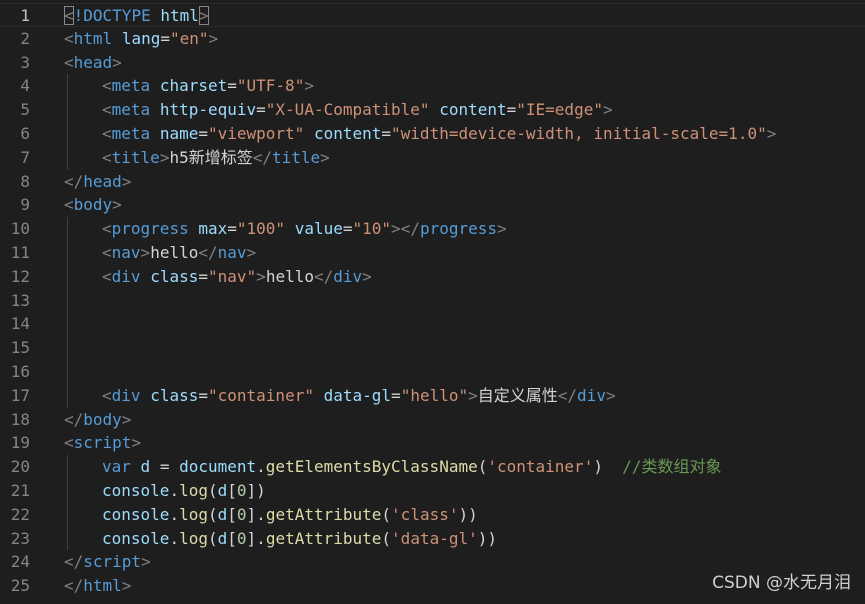  I want to click on line-code: </body>, so click(464, 420).